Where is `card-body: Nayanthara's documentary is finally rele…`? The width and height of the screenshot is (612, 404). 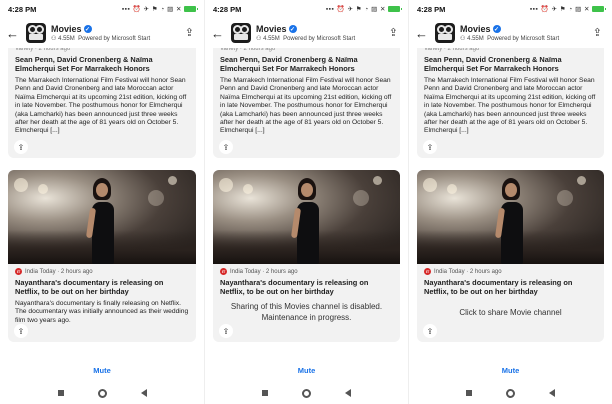
card-body: Nayanthara's documentary is finally rele… is located at coordinates (102, 312).